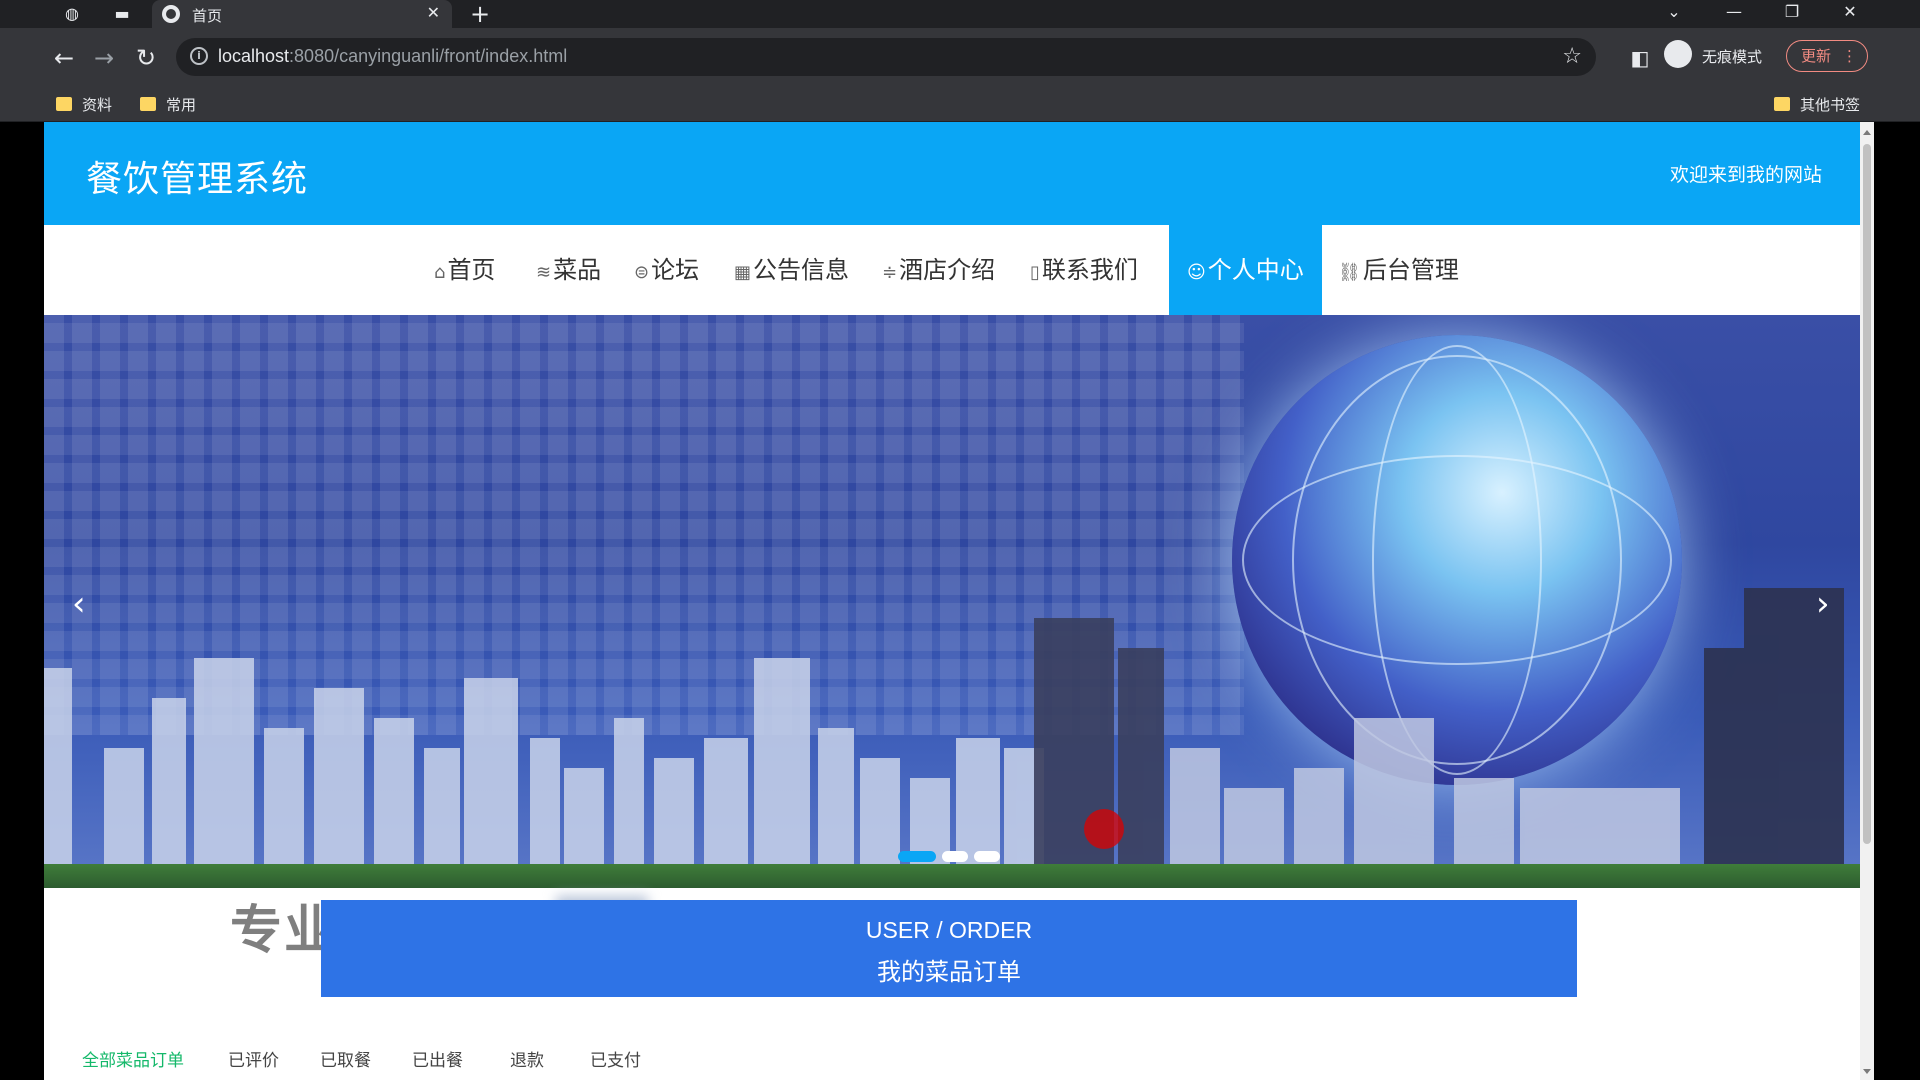 This screenshot has height=1080, width=1920. What do you see at coordinates (207, 16) in the screenshot?
I see `tab-title: 首页` at bounding box center [207, 16].